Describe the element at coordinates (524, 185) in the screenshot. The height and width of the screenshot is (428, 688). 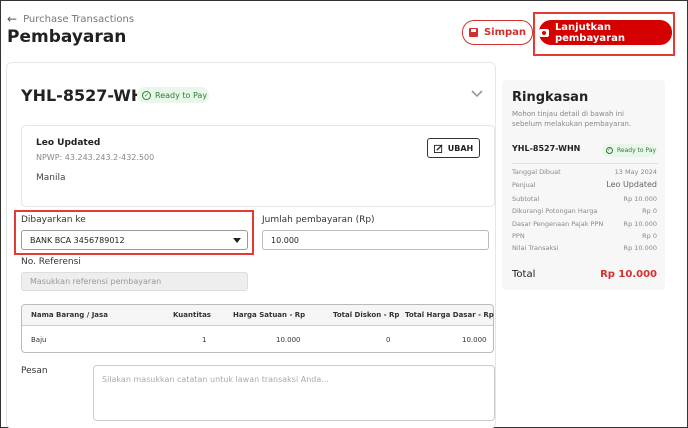
I see `summary-row-label: Penjual` at that location.